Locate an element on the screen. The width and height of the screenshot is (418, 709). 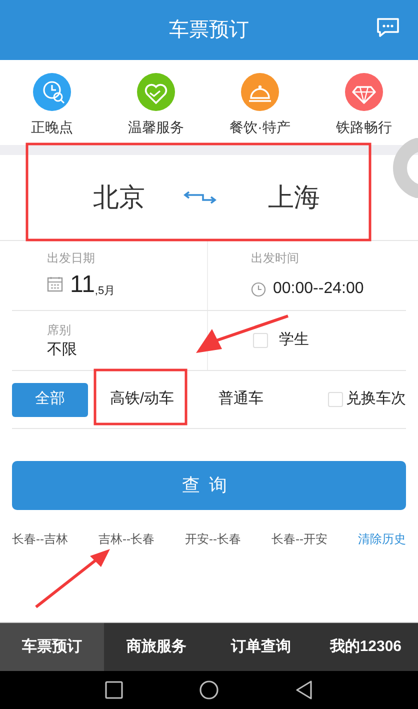
clock-icon is located at coordinates (258, 289).